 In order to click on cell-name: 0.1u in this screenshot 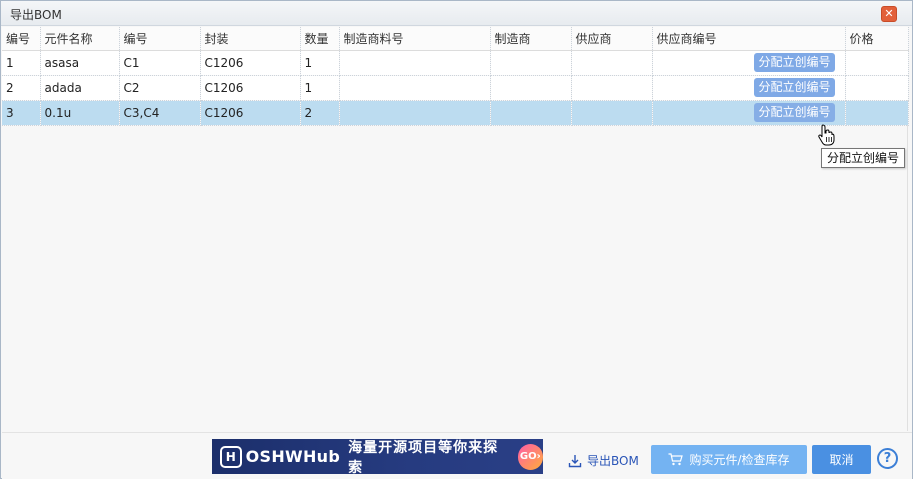, I will do `click(80, 113)`.